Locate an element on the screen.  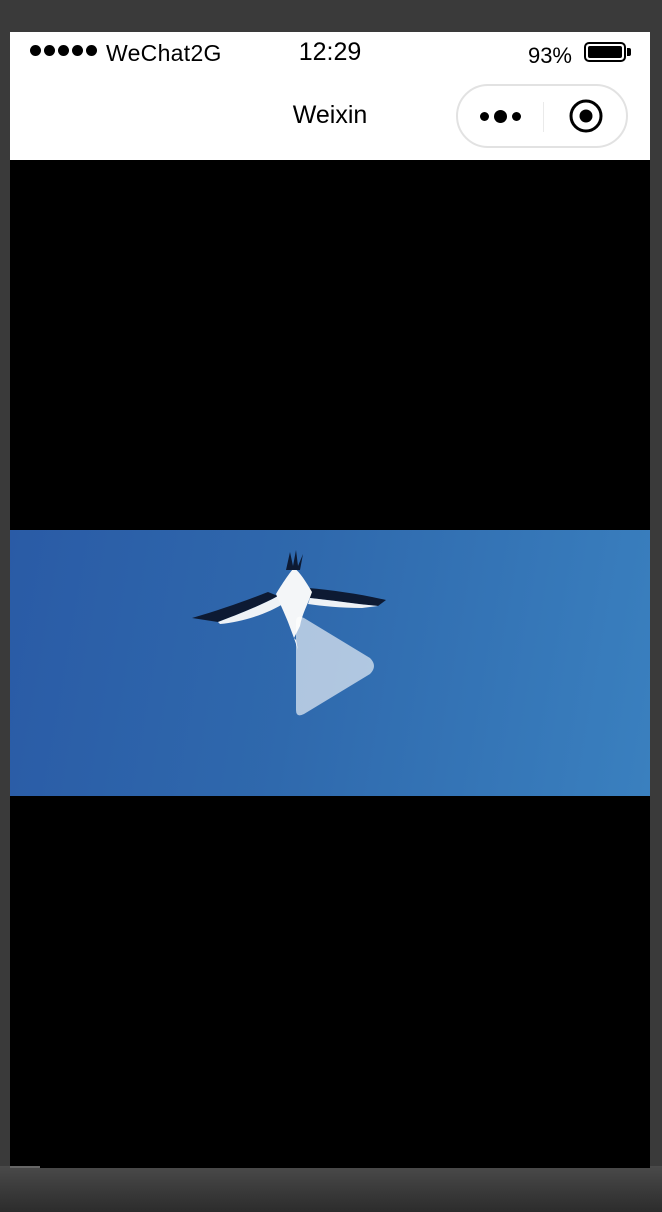
device-frame-shadow is located at coordinates (331, 1189).